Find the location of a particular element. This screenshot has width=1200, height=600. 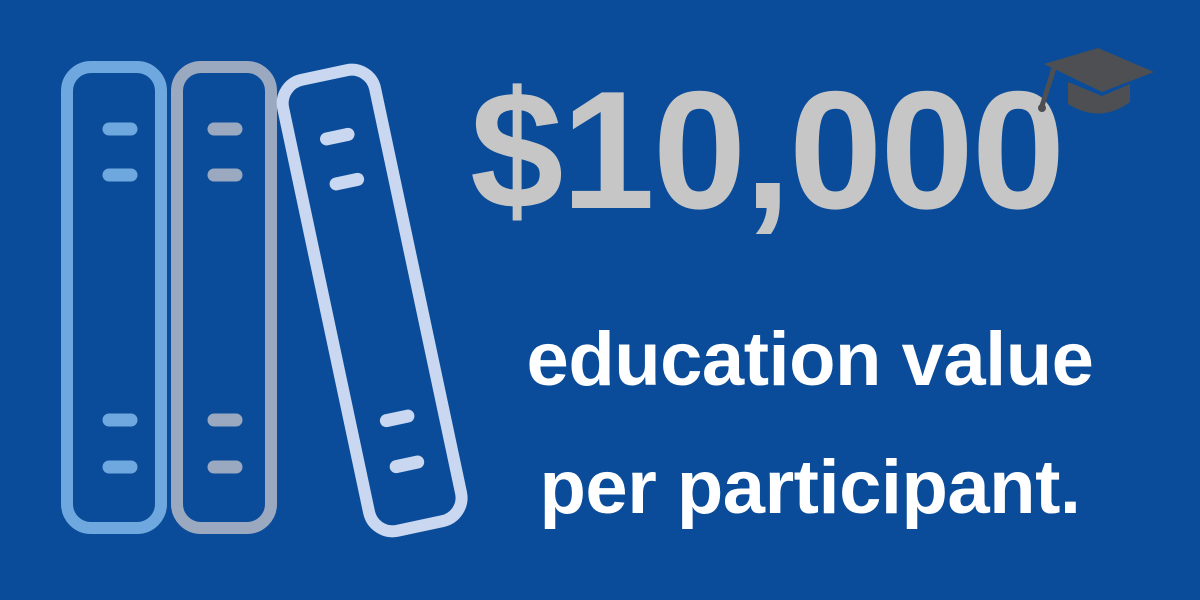

caption-line-2: per participant. is located at coordinates (810, 487).